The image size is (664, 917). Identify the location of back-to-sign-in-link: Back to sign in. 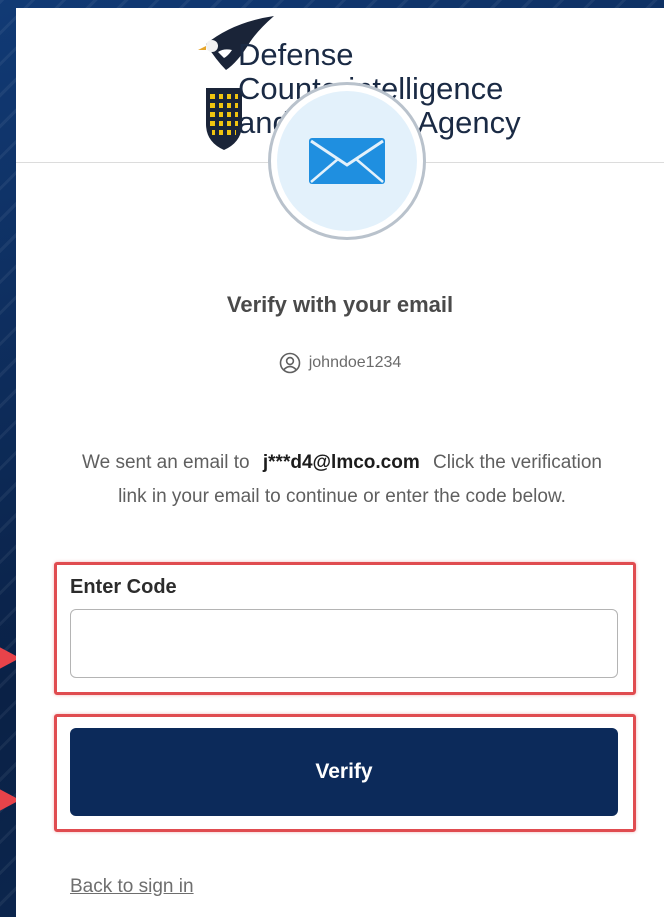
(132, 887).